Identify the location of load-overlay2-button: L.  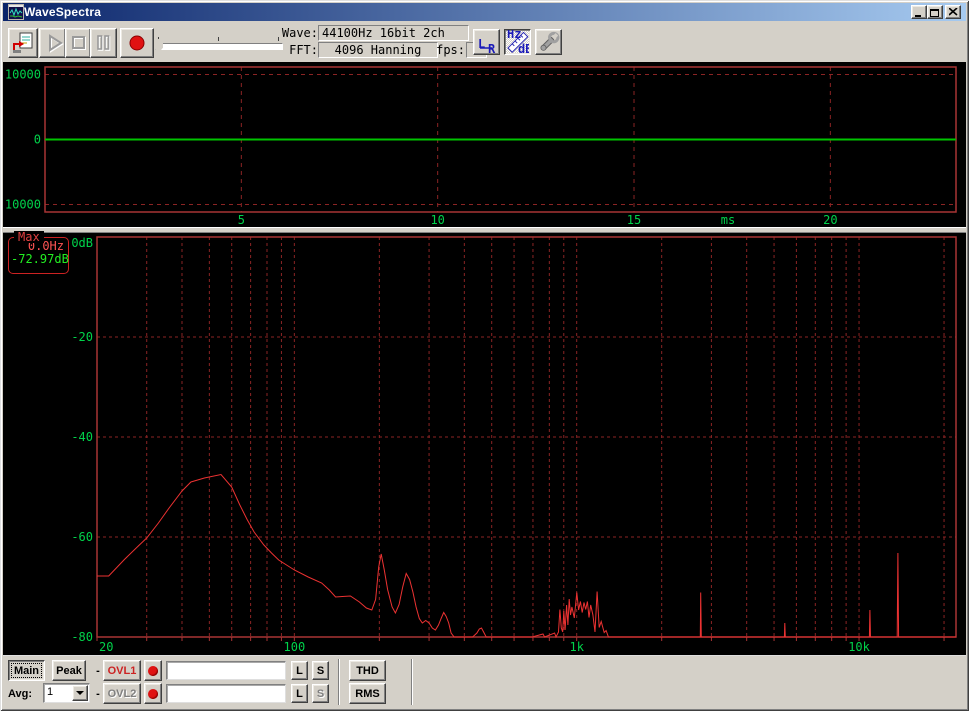
(299, 693).